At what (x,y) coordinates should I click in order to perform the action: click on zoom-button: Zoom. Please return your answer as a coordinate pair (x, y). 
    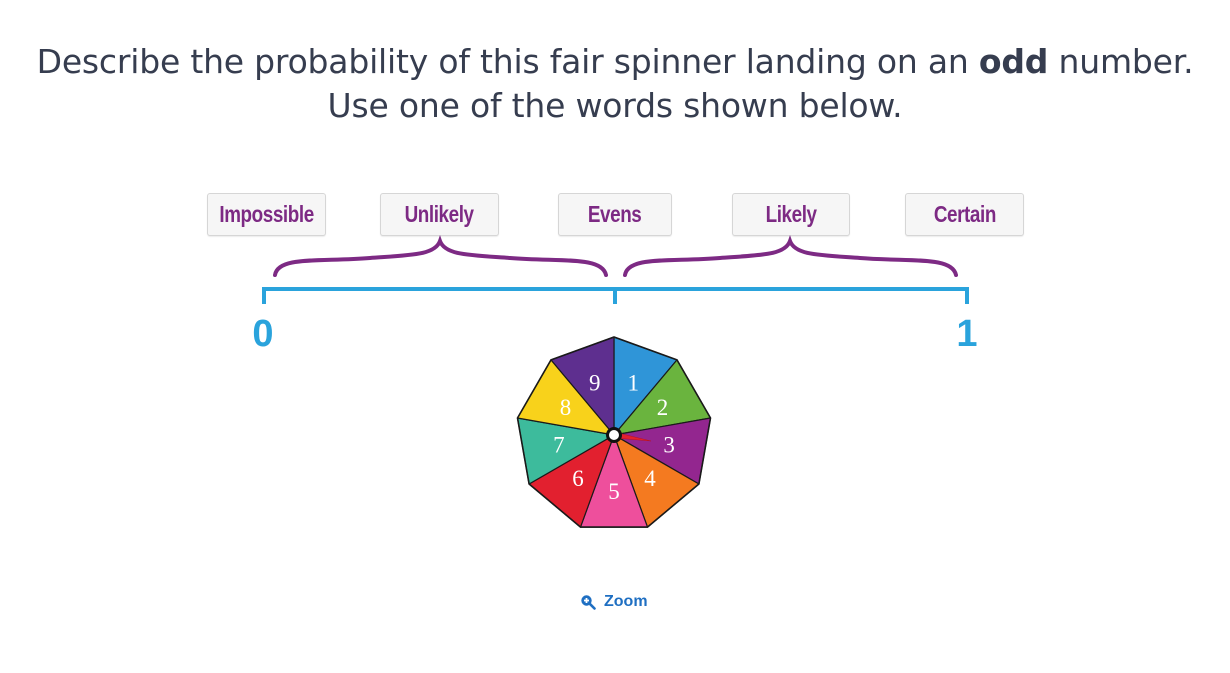
    Looking at the image, I should click on (614, 602).